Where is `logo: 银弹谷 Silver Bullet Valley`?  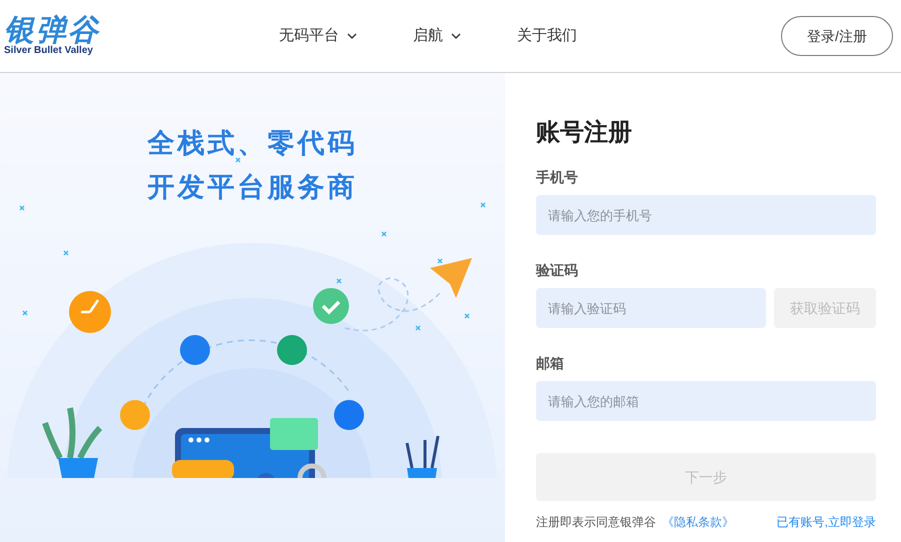
logo: 银弹谷 Silver Bullet Valley is located at coordinates (59, 36).